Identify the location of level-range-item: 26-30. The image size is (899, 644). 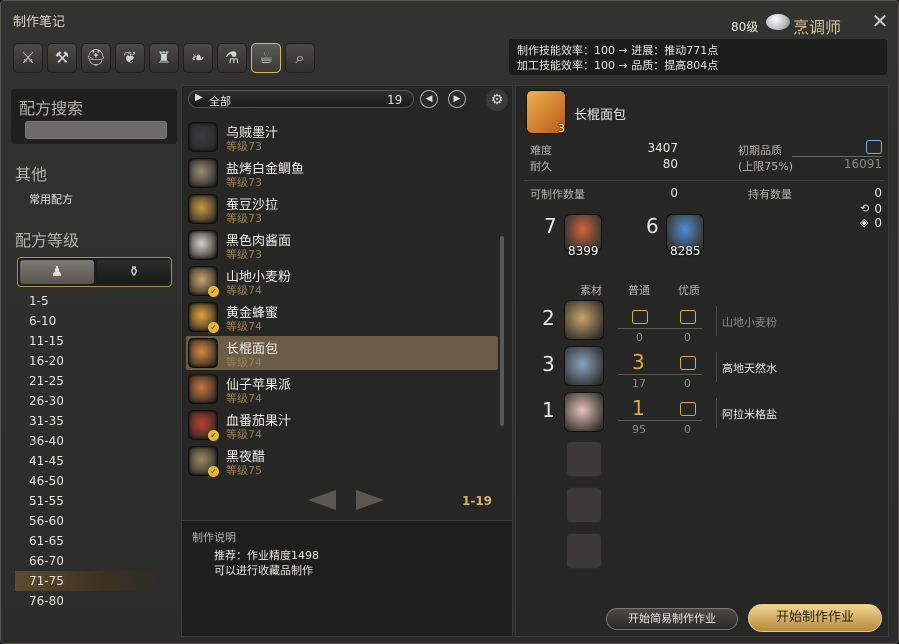
(90, 401).